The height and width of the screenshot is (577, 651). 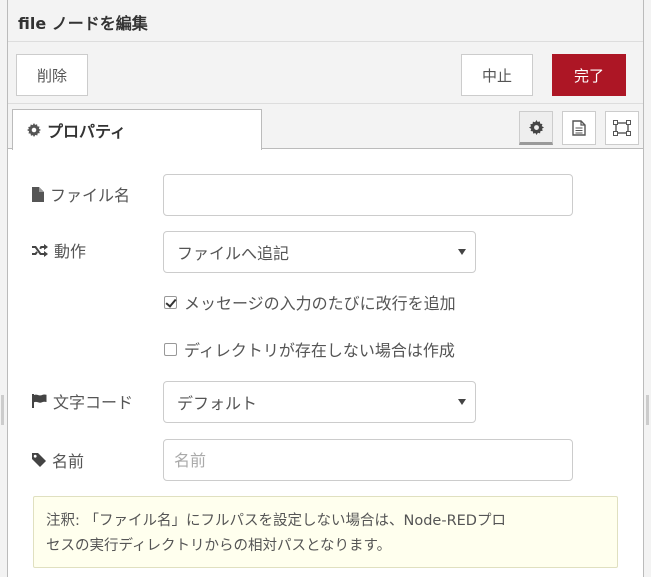 What do you see at coordinates (325, 127) in the screenshot?
I see `tab-bar: プロパティ` at bounding box center [325, 127].